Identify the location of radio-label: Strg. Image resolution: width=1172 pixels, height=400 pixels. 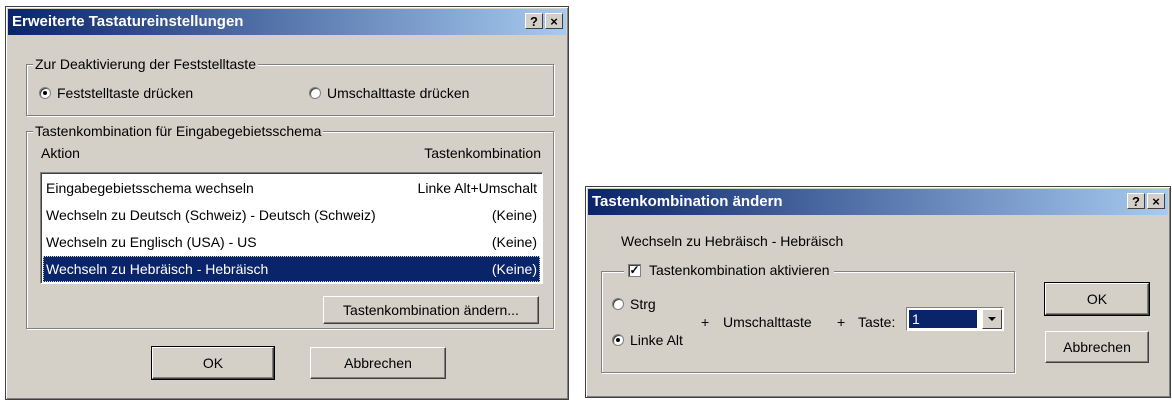
(643, 304).